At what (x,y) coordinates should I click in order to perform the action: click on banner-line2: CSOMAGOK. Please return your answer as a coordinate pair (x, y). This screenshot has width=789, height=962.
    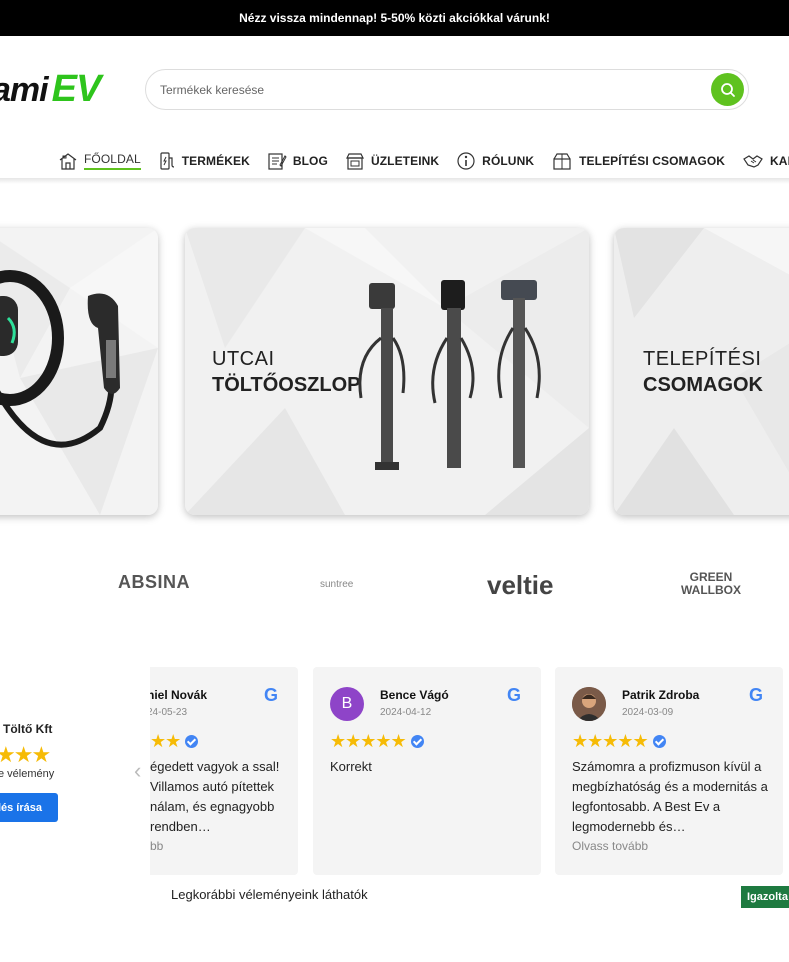
    Looking at the image, I should click on (703, 385).